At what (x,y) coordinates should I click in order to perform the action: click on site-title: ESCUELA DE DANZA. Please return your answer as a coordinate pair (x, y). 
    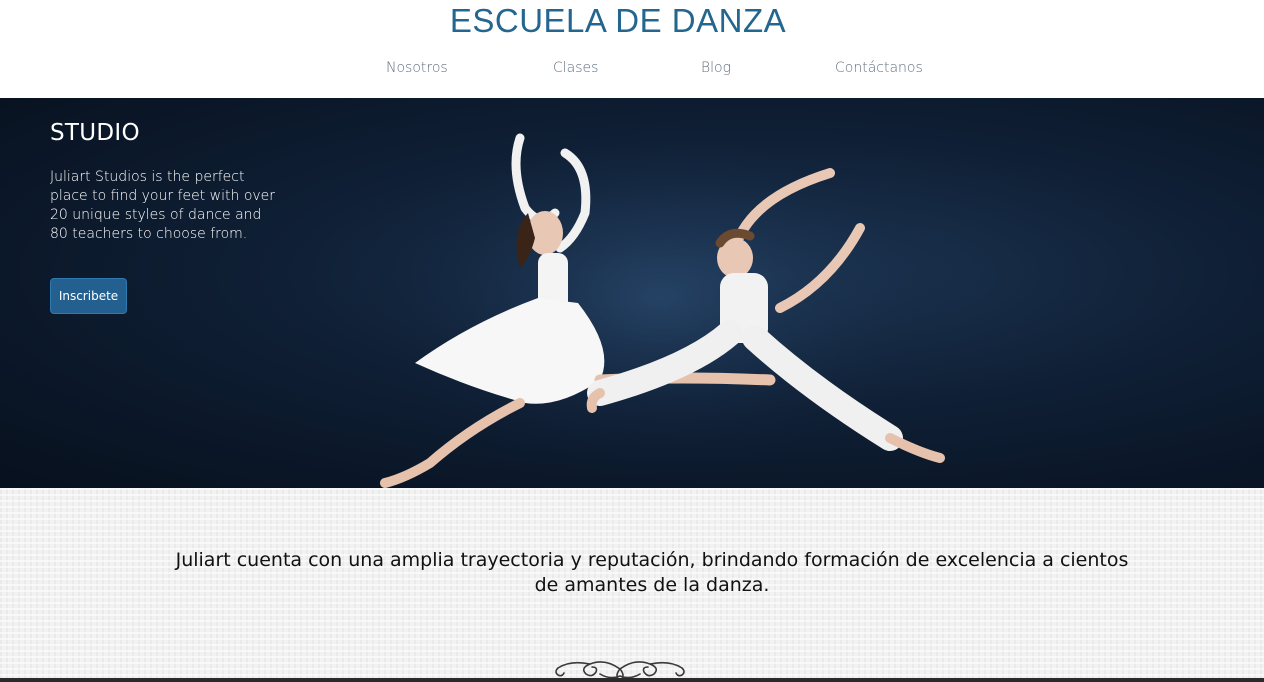
    Looking at the image, I should click on (618, 21).